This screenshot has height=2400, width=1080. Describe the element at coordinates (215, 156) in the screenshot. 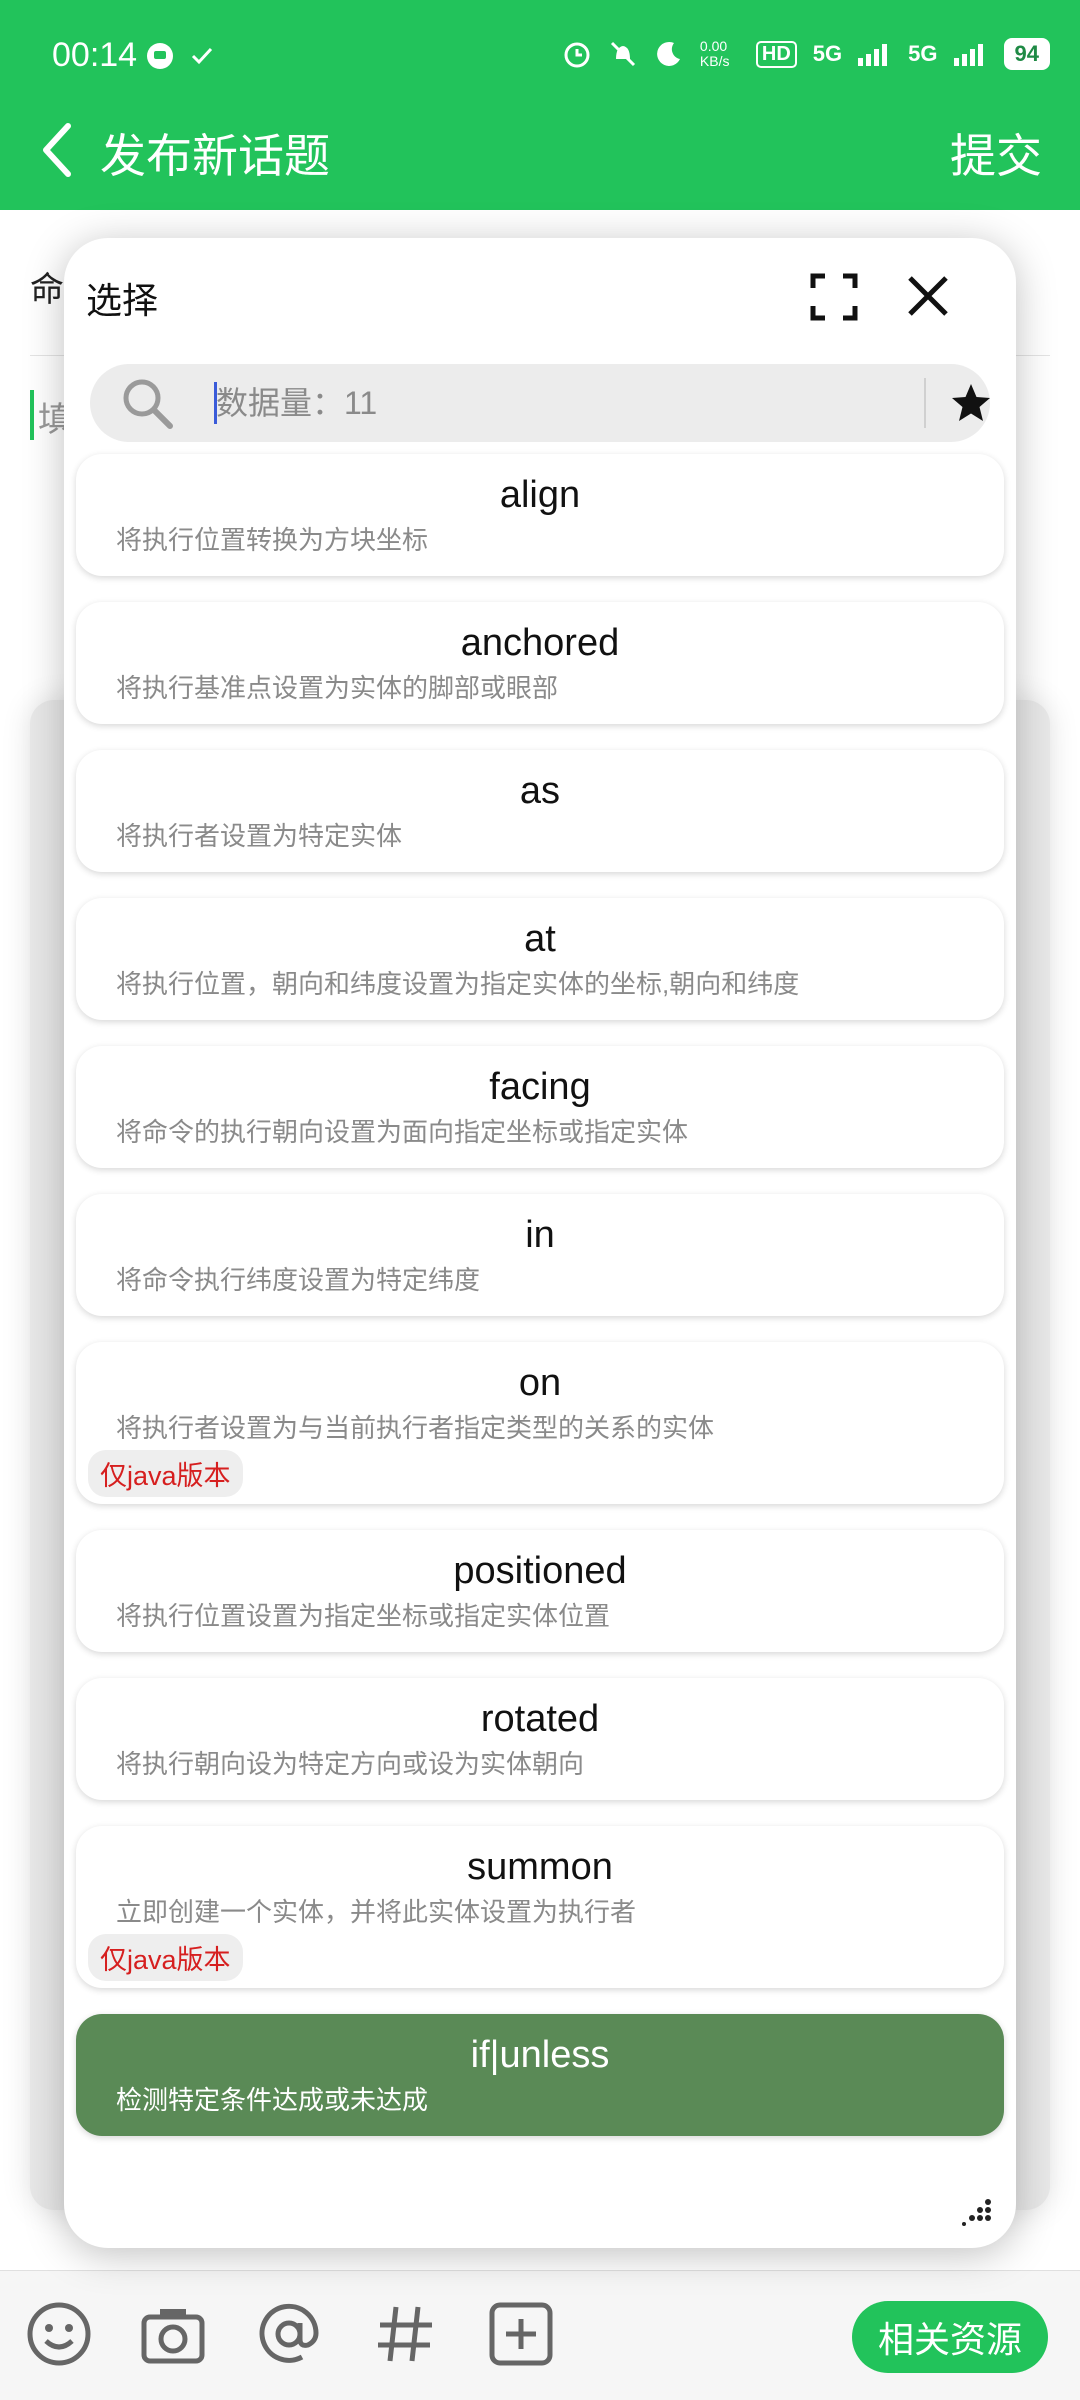

I see `page-title: 发布新话题` at that location.